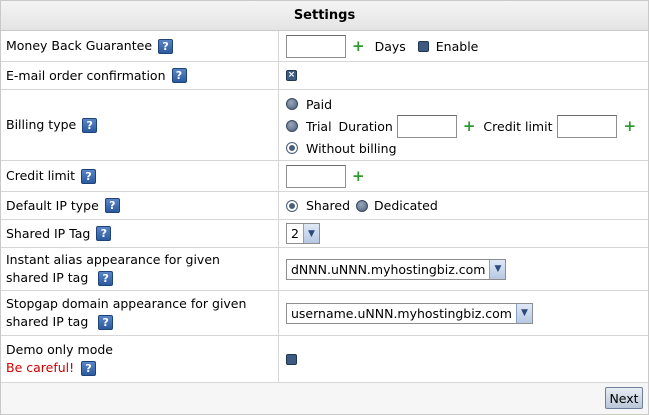  What do you see at coordinates (292, 104) in the screenshot?
I see `billing-paid-radio` at bounding box center [292, 104].